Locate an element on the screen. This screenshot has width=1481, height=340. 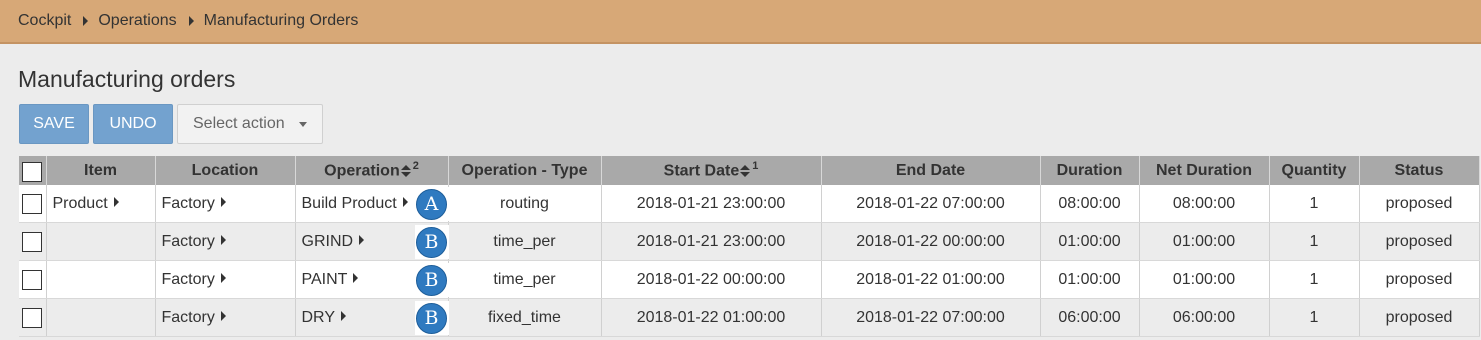
column-header-quantity: Quantity is located at coordinates (1314, 170).